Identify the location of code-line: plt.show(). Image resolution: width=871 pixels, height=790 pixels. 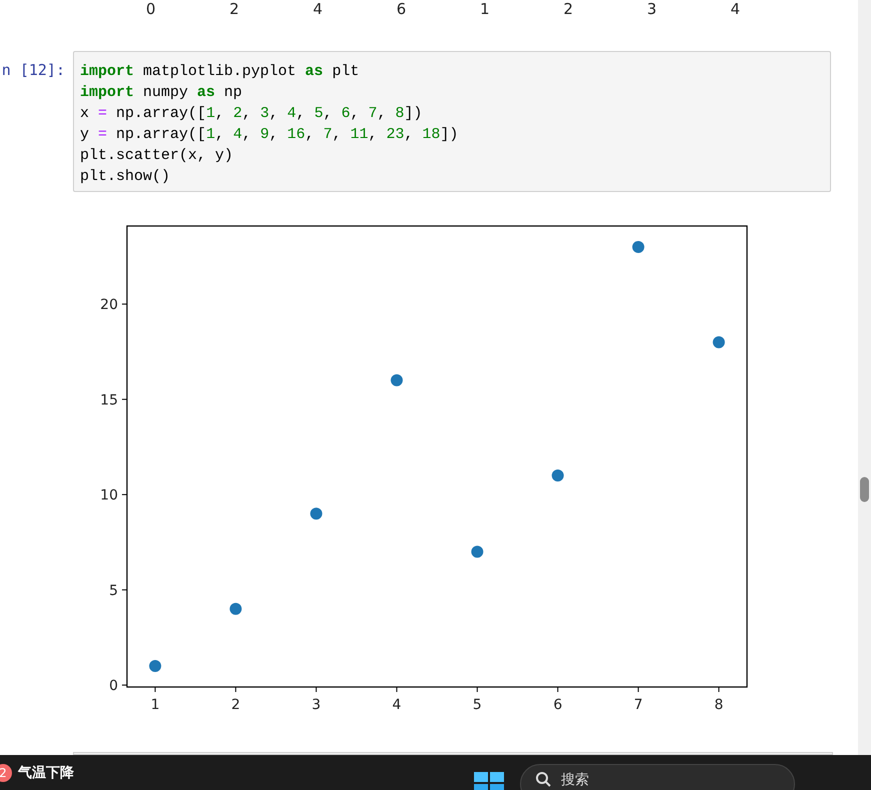
(126, 177).